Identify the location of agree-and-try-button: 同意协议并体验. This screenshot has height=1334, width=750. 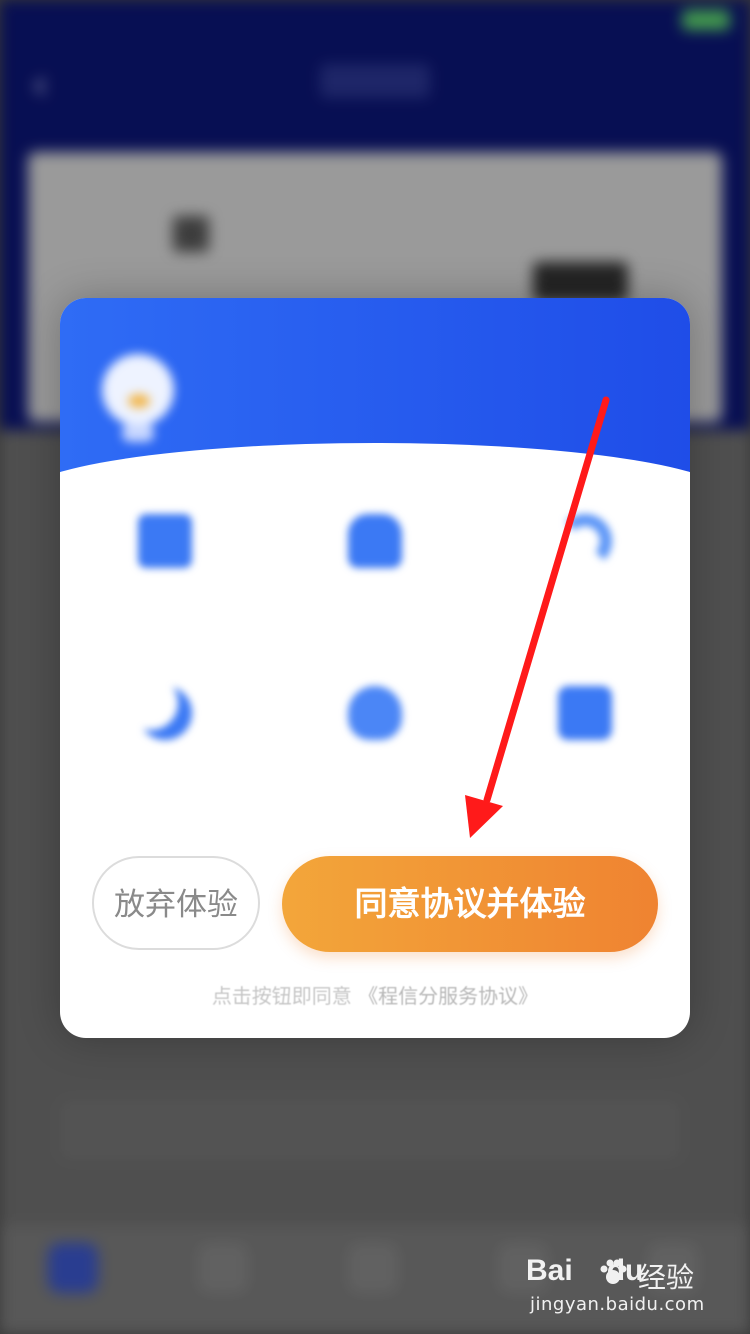
(470, 904).